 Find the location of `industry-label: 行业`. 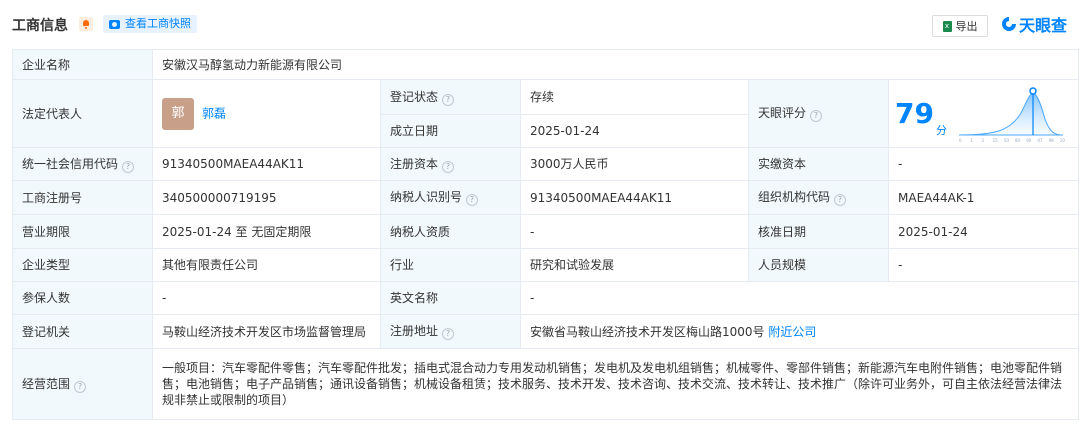

industry-label: 行业 is located at coordinates (450, 265).